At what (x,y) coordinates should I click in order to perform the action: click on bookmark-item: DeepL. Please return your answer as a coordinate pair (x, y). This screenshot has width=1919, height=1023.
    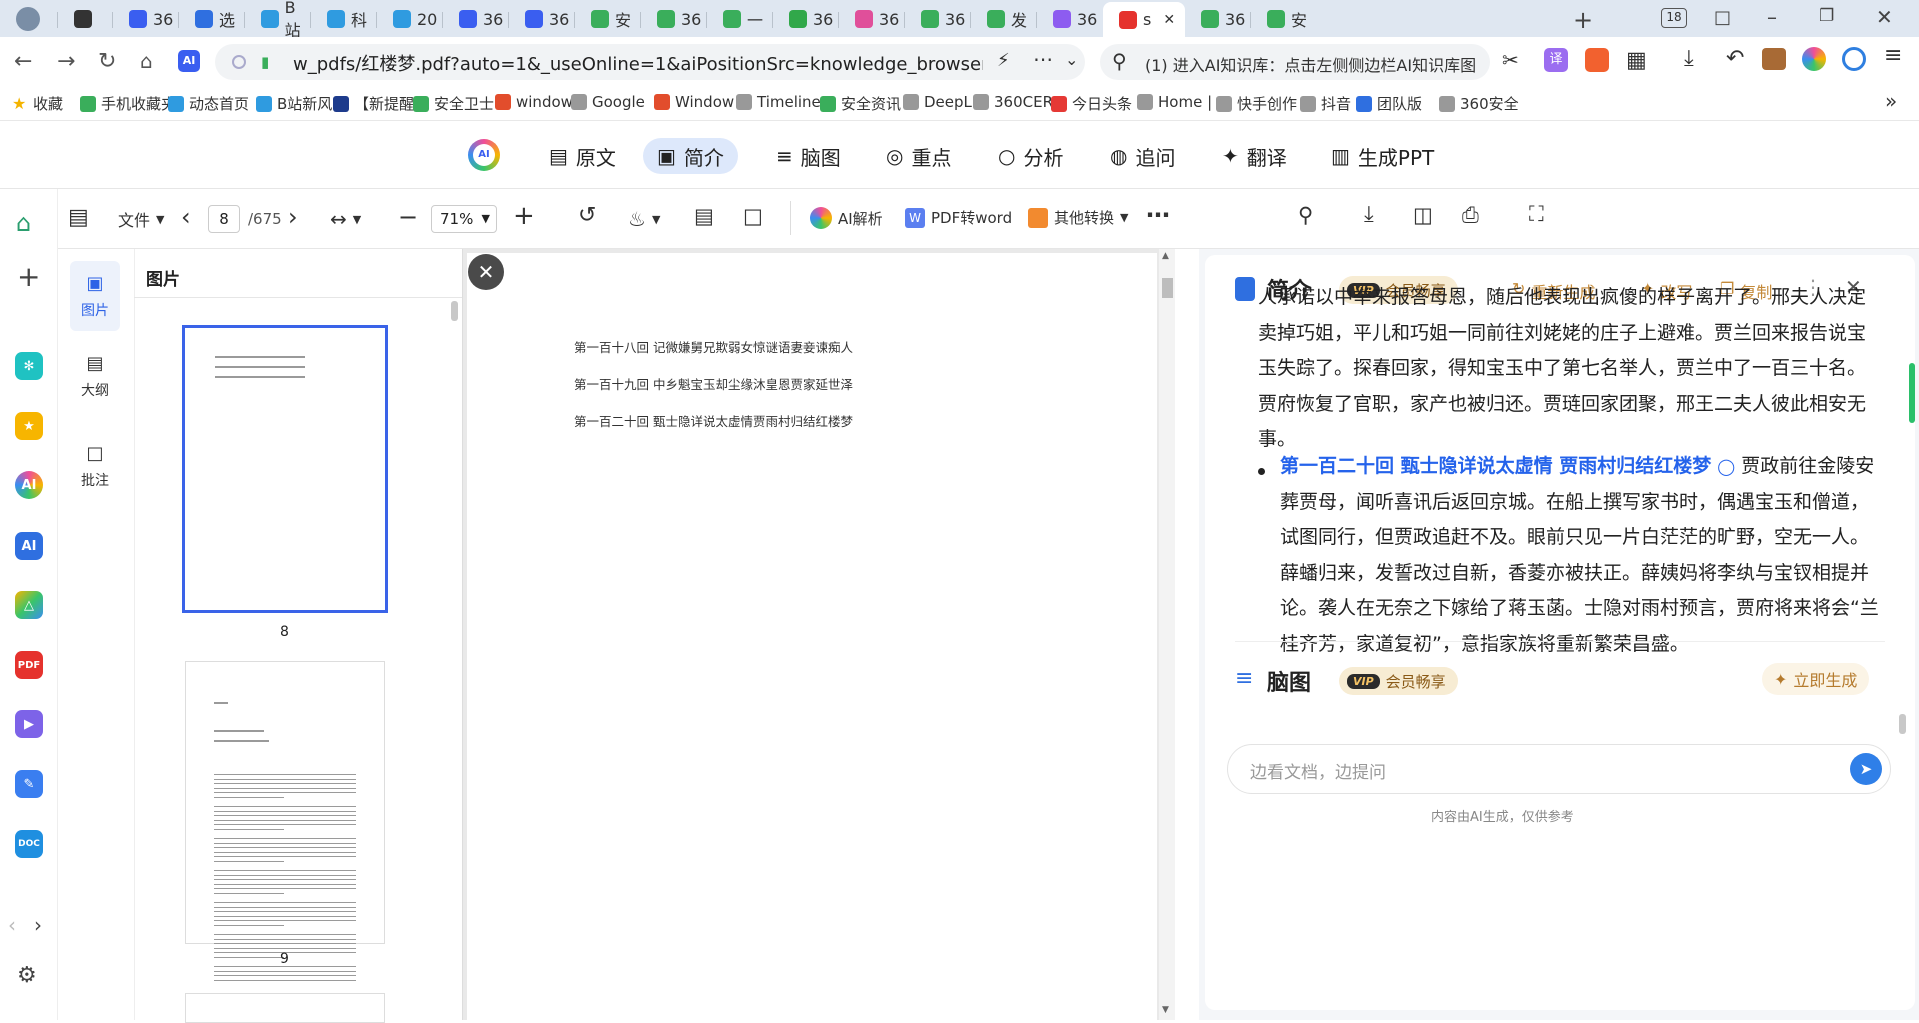
    Looking at the image, I should click on (937, 102).